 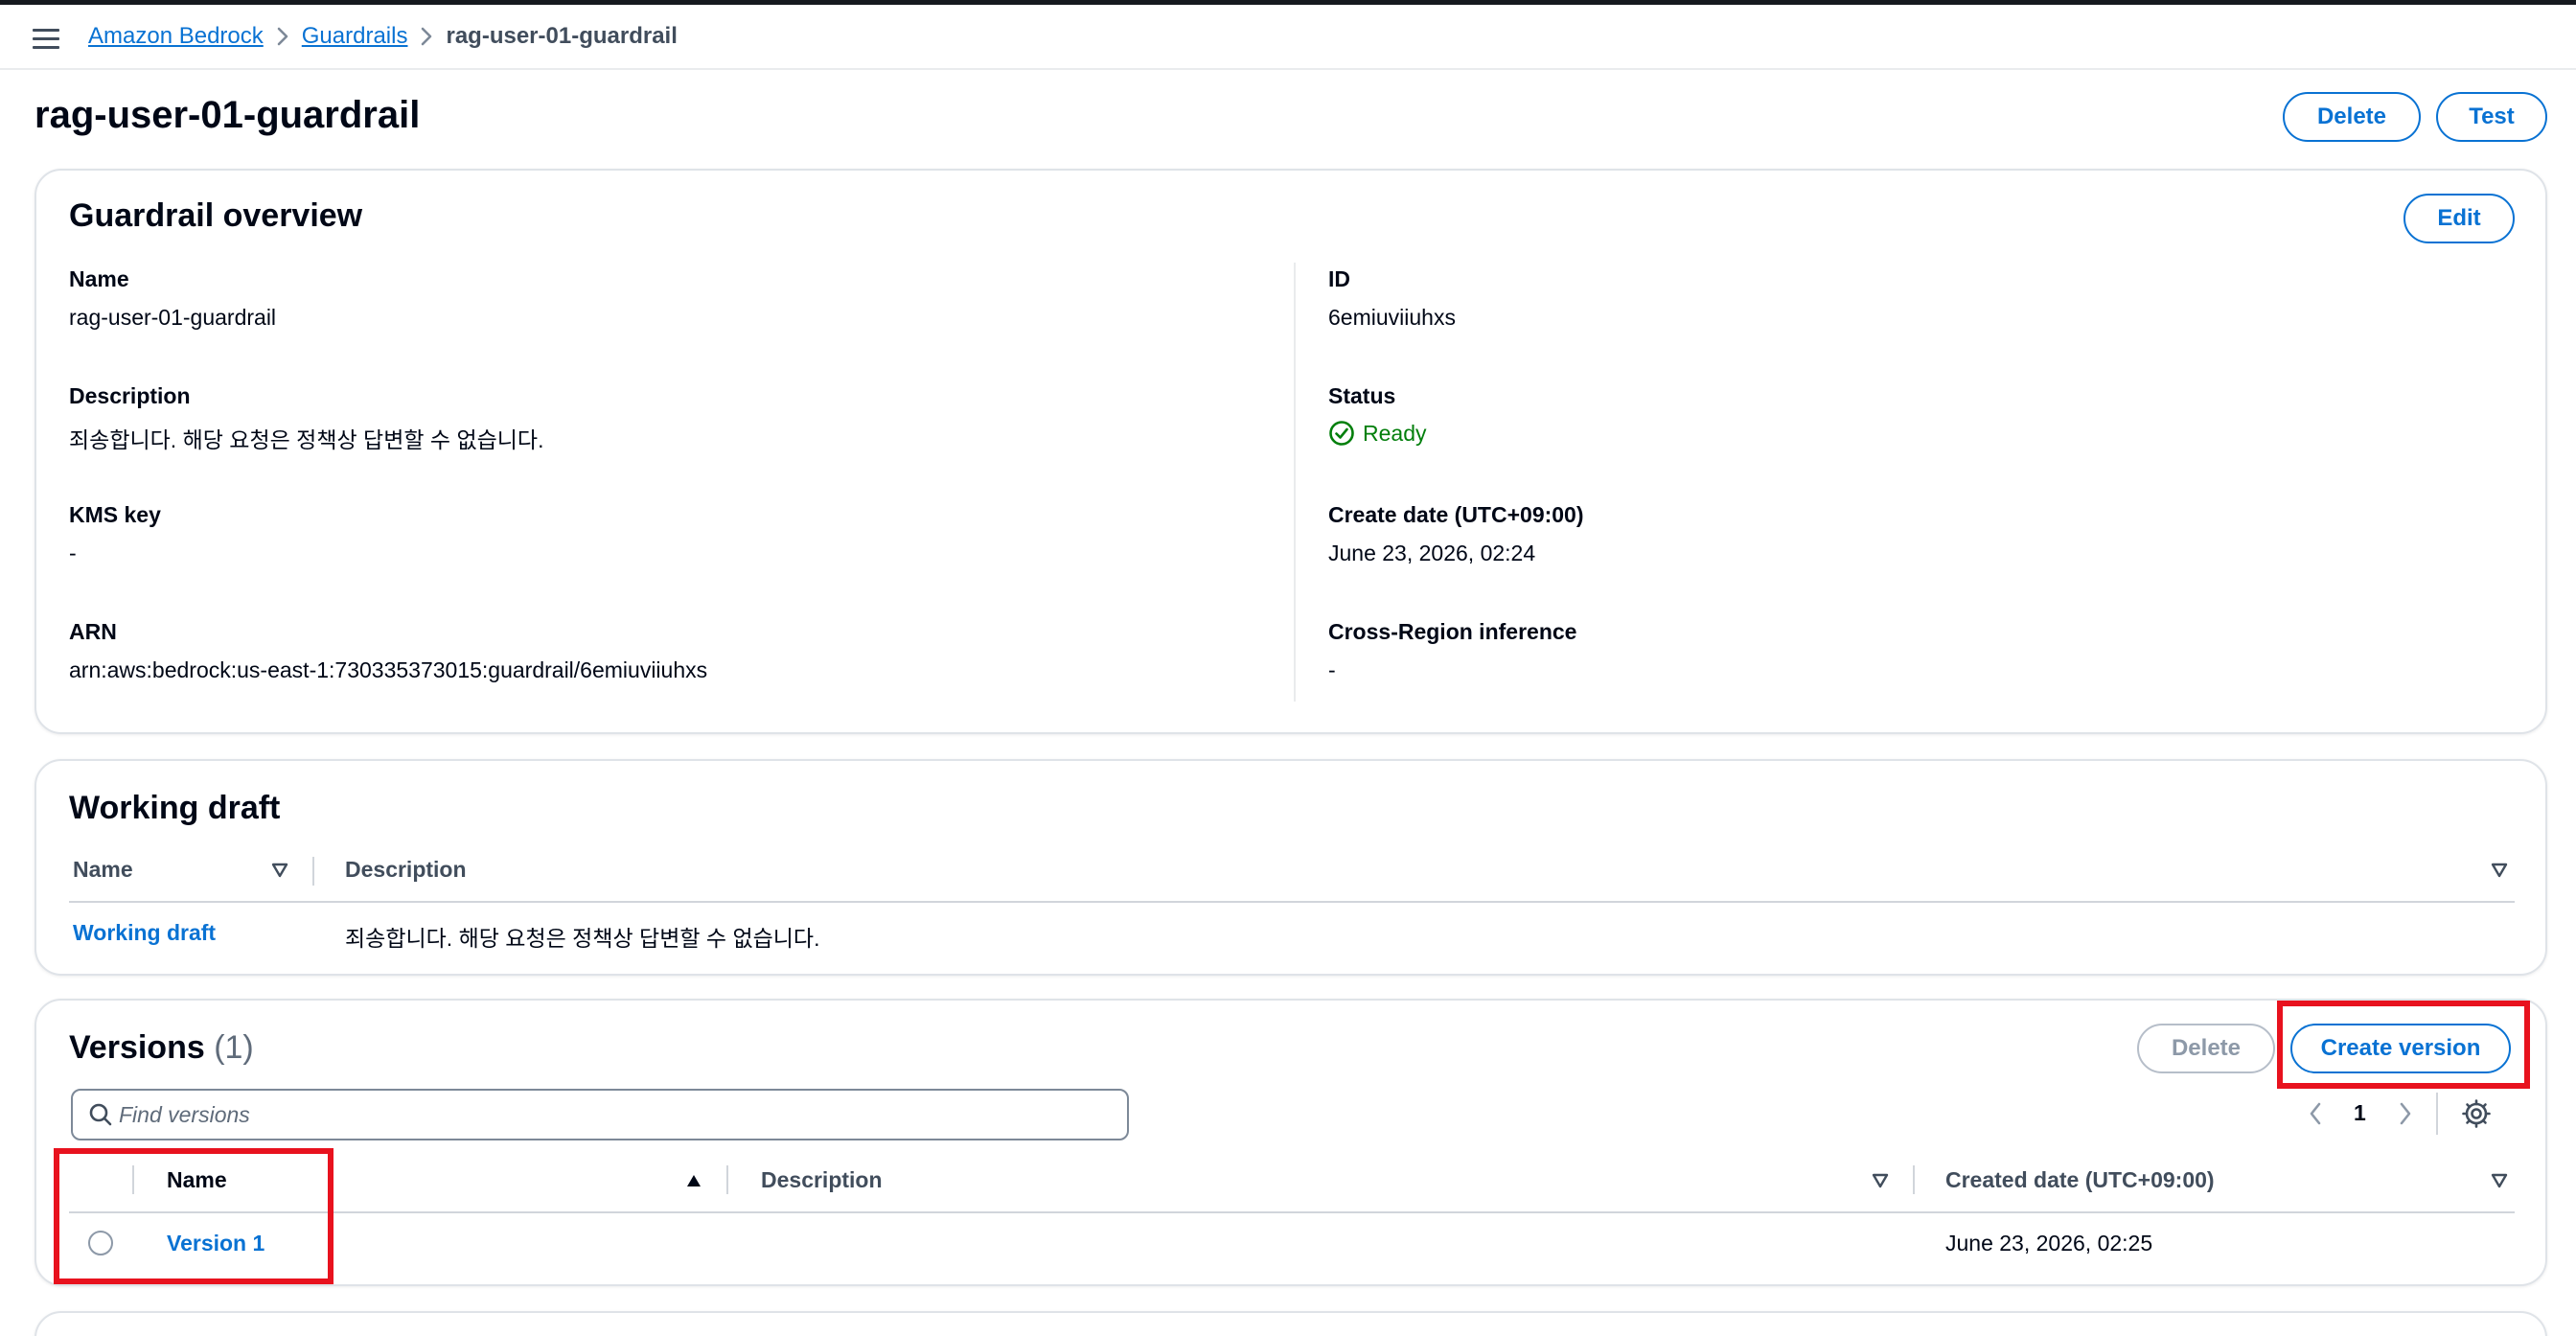 I want to click on cross-region-label: Cross-Region inference, so click(x=1452, y=631).